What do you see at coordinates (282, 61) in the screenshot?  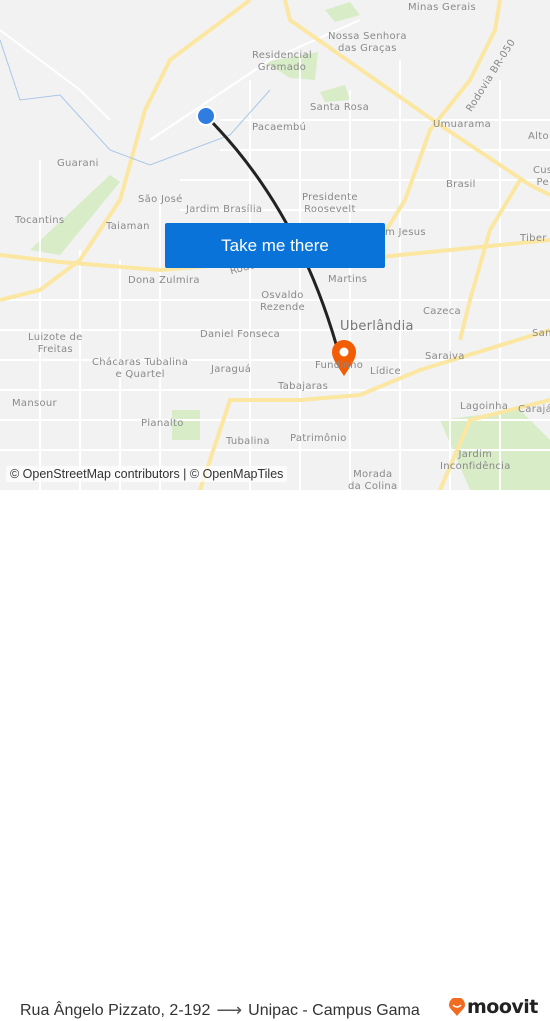 I see `map-label: Residencial Gramado` at bounding box center [282, 61].